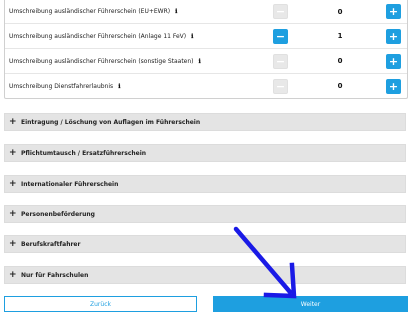 The height and width of the screenshot is (319, 414). Describe the element at coordinates (51, 244) in the screenshot. I see `accordion-label: Berufskraftfahrer` at that location.